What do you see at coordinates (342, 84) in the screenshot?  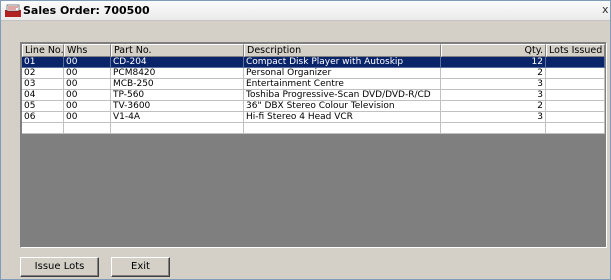 I see `cell-description: Entertainment Centre` at bounding box center [342, 84].